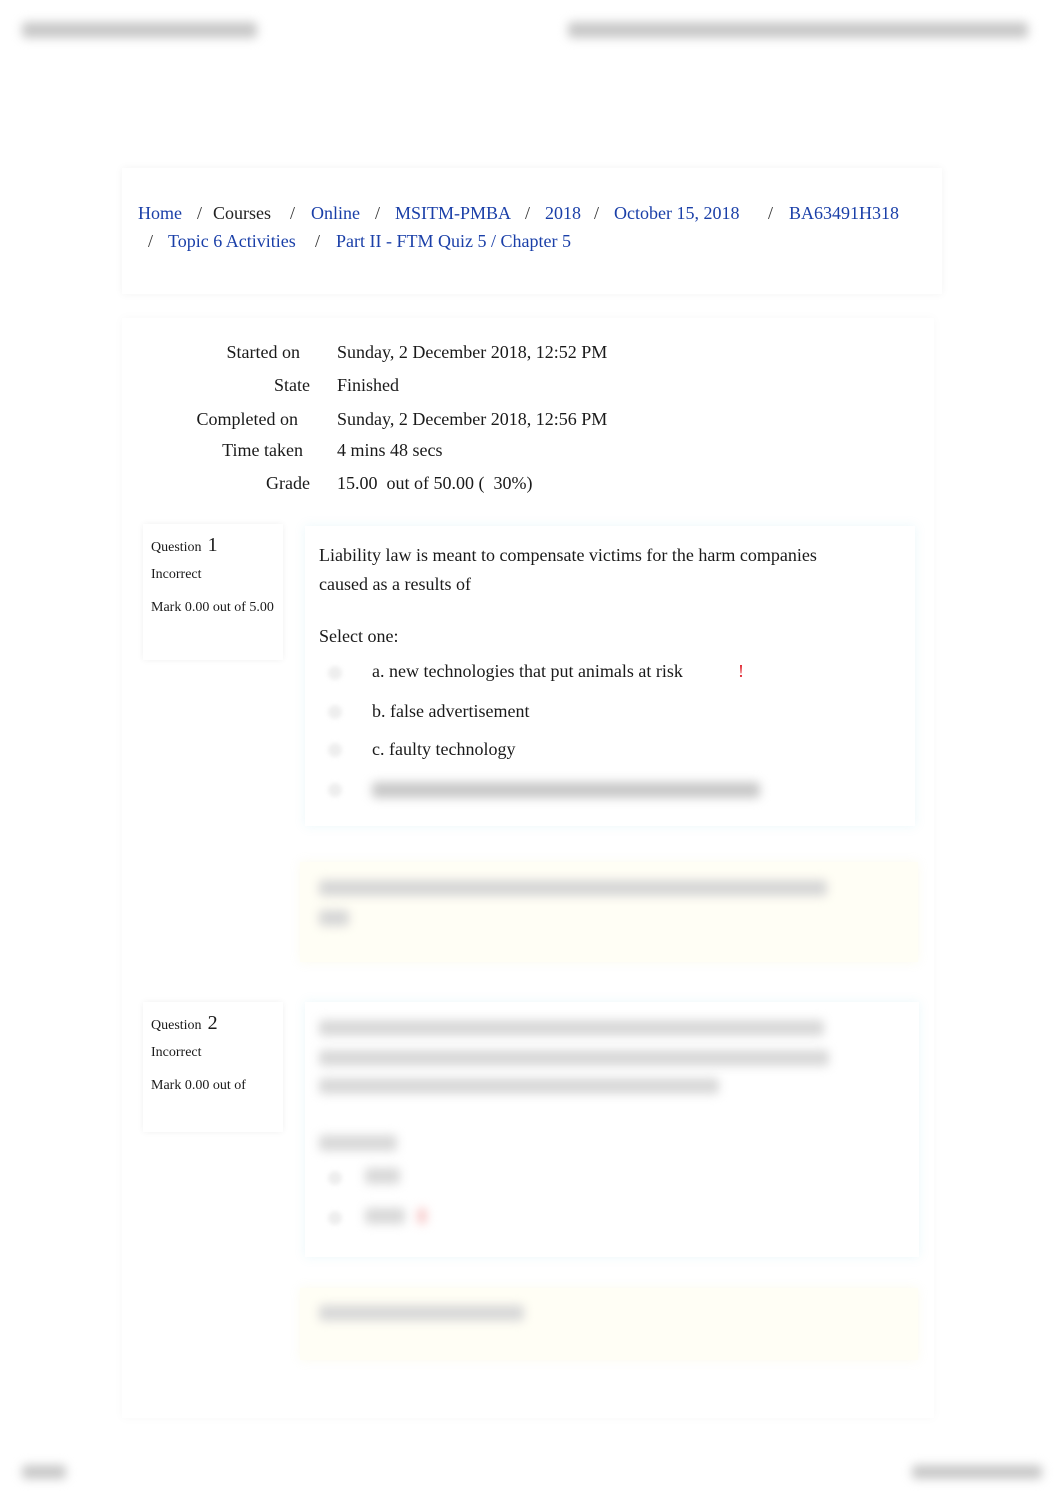  Describe the element at coordinates (844, 213) in the screenshot. I see `breadcrumb-course-code: BA63491H318` at that location.